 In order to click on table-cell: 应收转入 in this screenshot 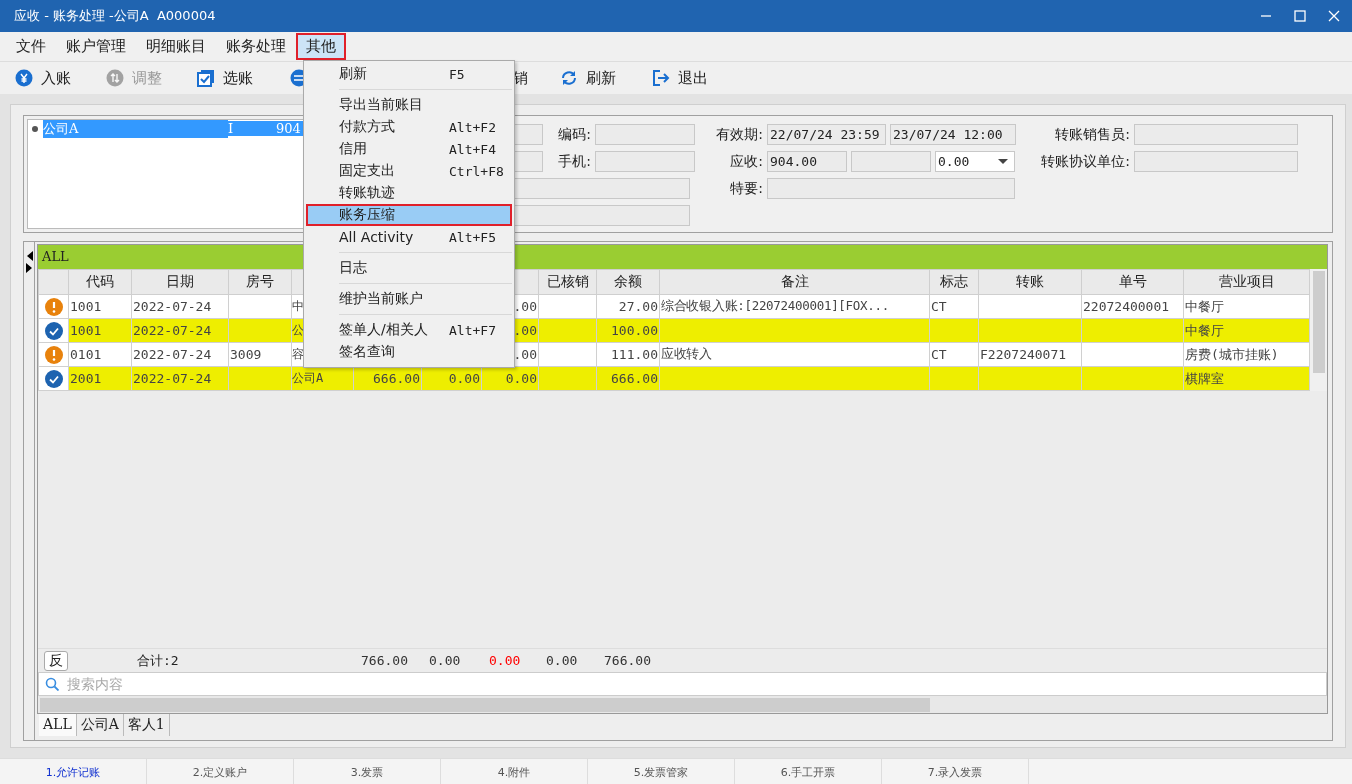, I will do `click(794, 354)`.